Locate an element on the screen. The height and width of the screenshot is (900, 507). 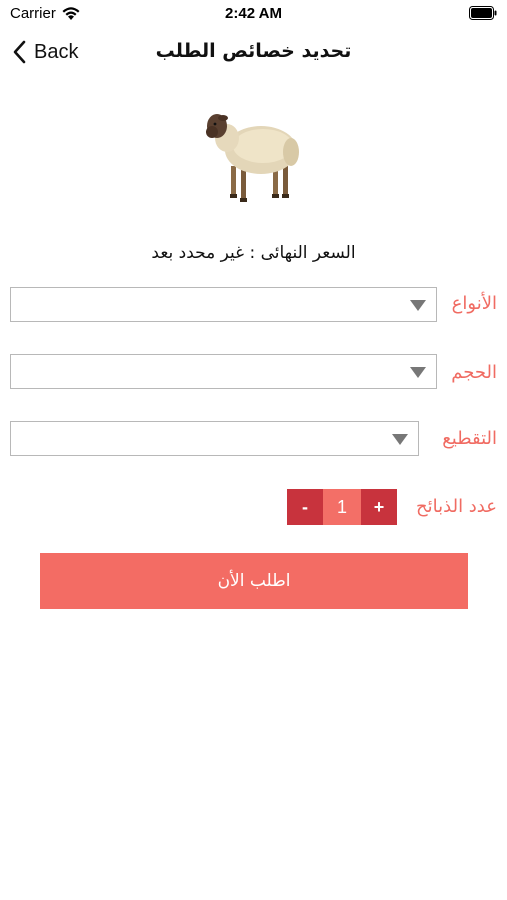
status-bar: Carrier 2:42 AM is located at coordinates (253, 14).